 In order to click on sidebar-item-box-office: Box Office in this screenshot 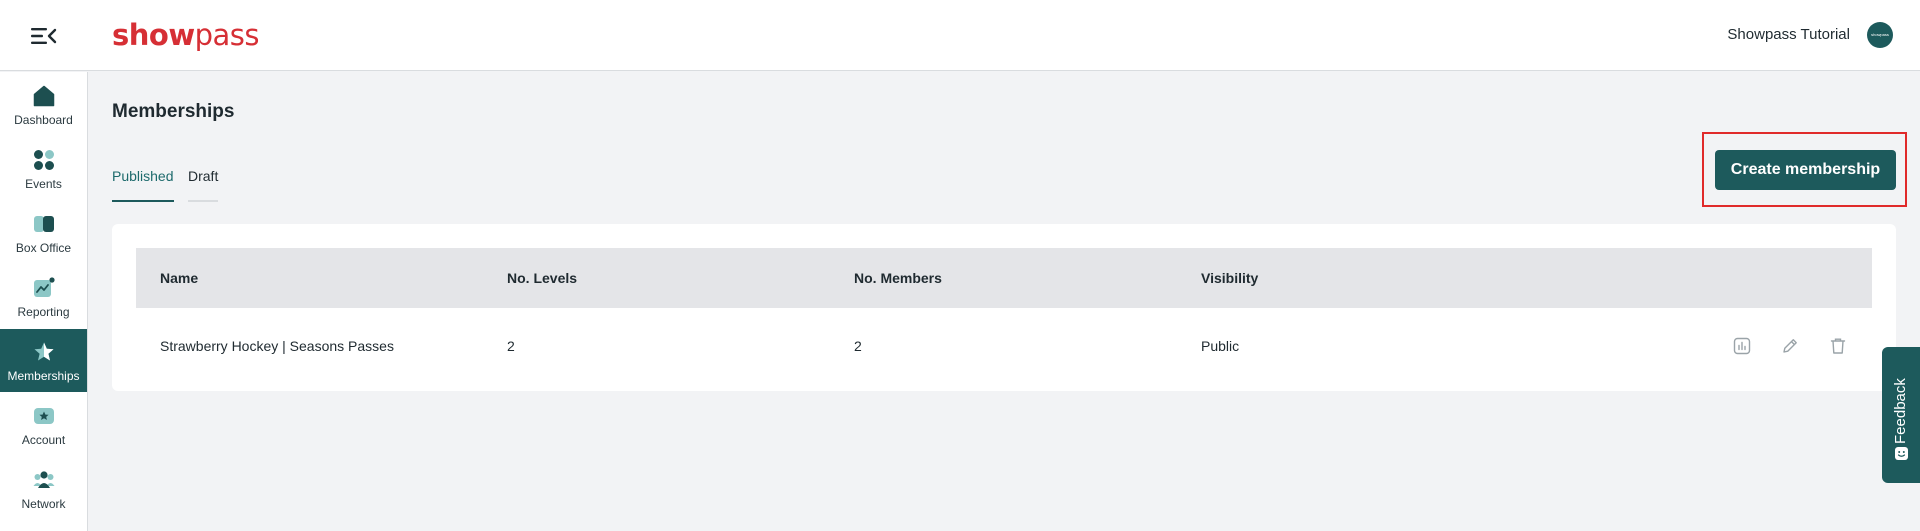, I will do `click(43, 232)`.